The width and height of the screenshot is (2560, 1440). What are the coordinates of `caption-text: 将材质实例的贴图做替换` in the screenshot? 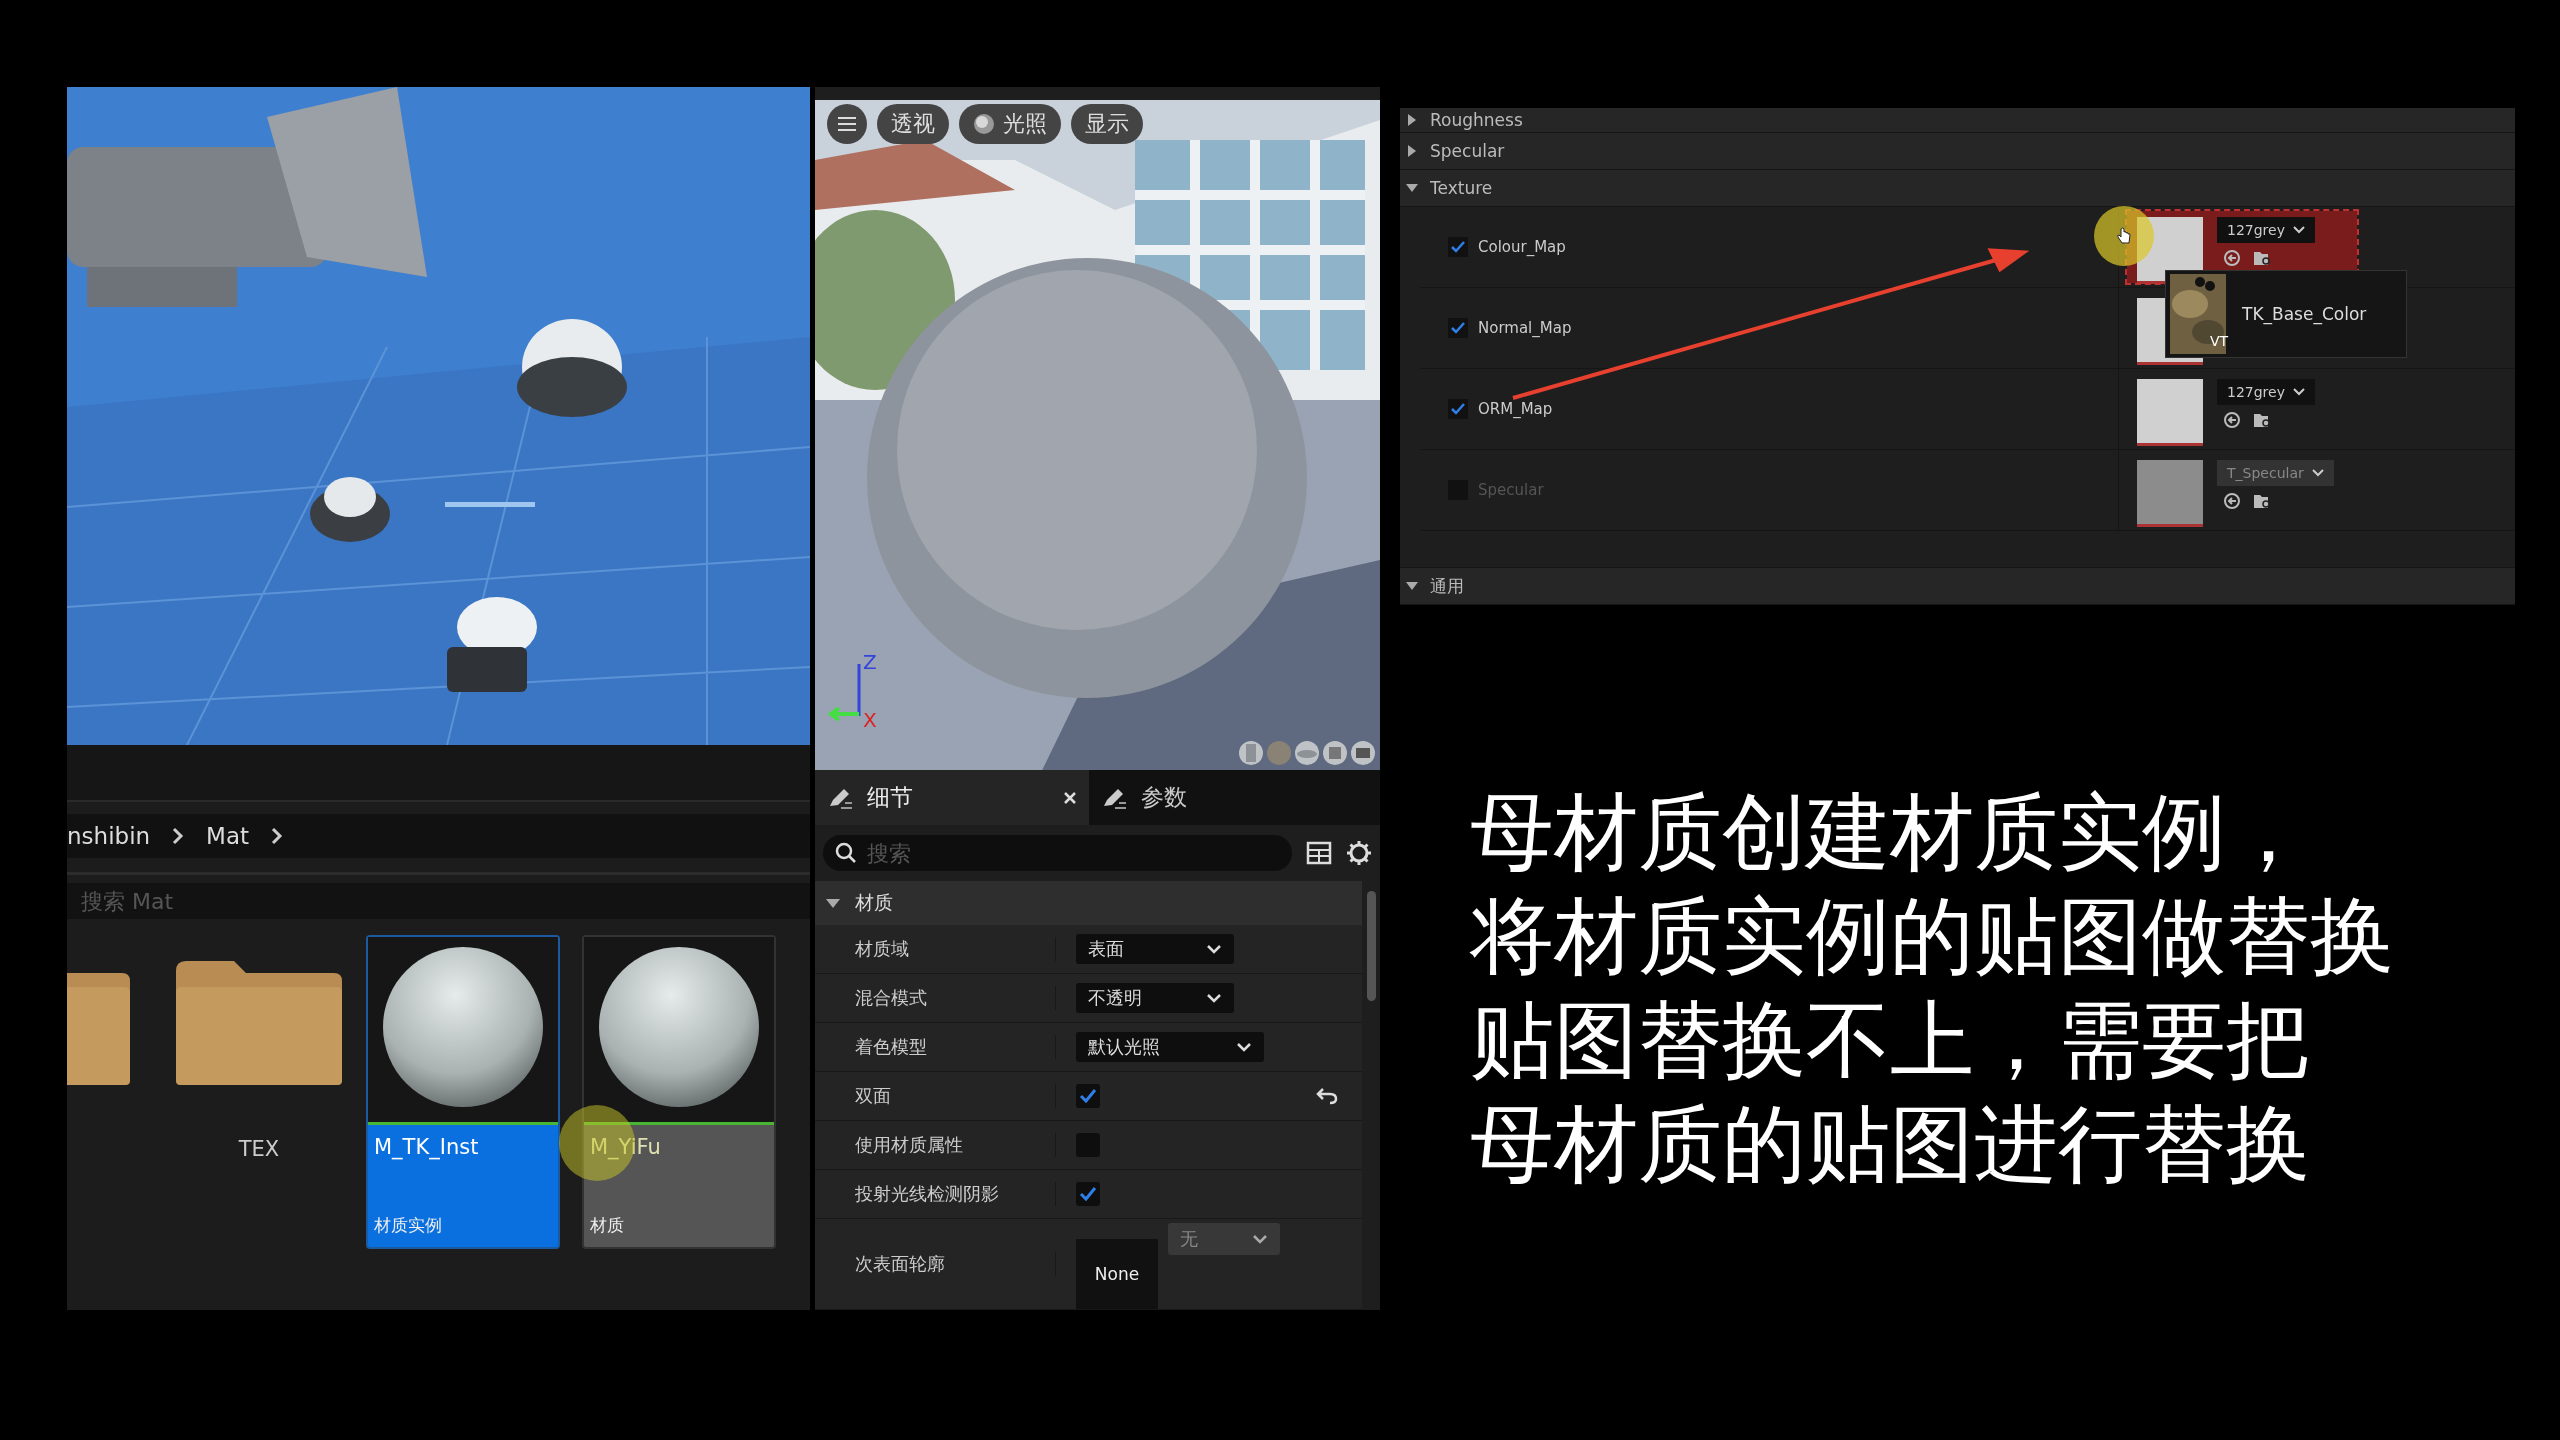 It's located at (1932, 936).